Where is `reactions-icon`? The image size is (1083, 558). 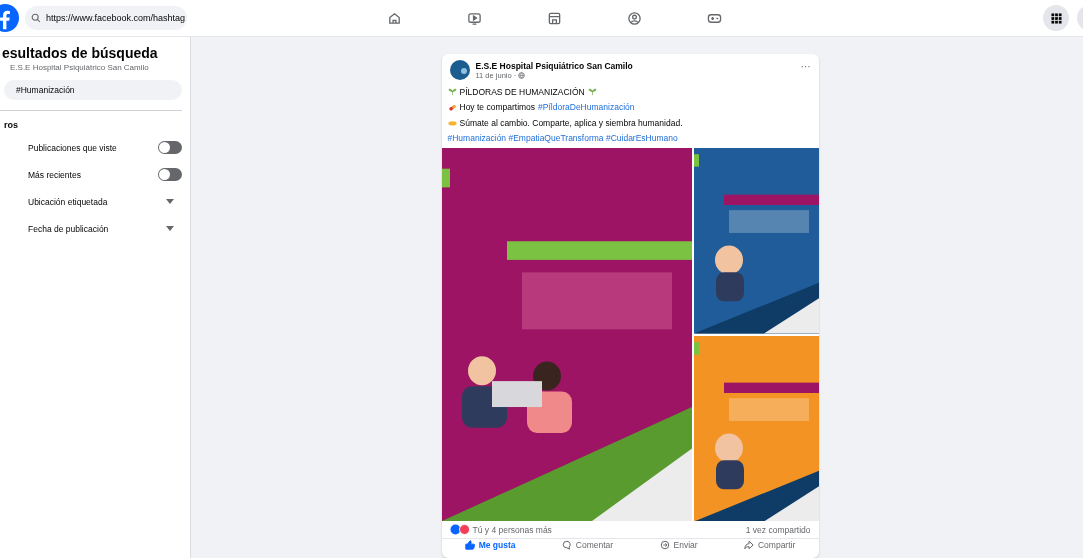 reactions-icon is located at coordinates (459, 529).